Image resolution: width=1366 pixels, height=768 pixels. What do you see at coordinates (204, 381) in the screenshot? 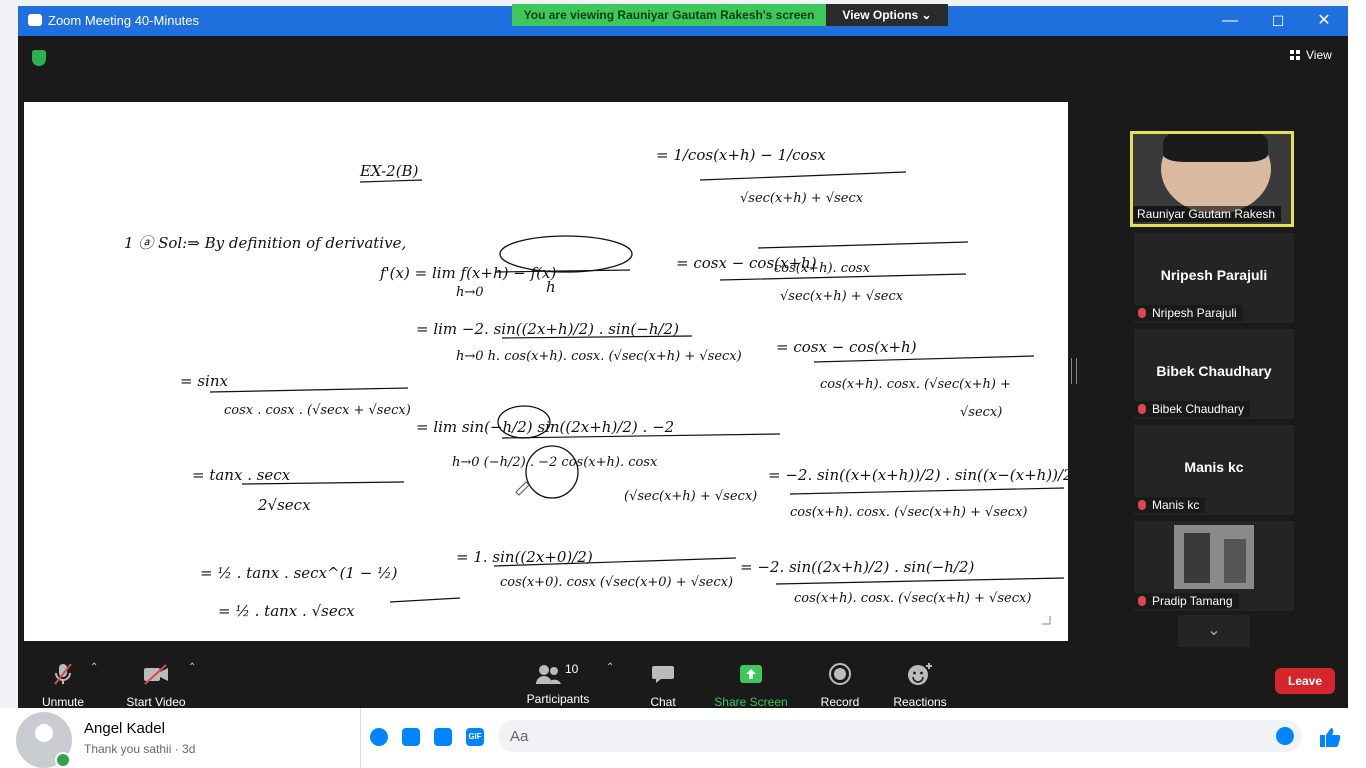
I see `wb-step-2: = sinx` at bounding box center [204, 381].